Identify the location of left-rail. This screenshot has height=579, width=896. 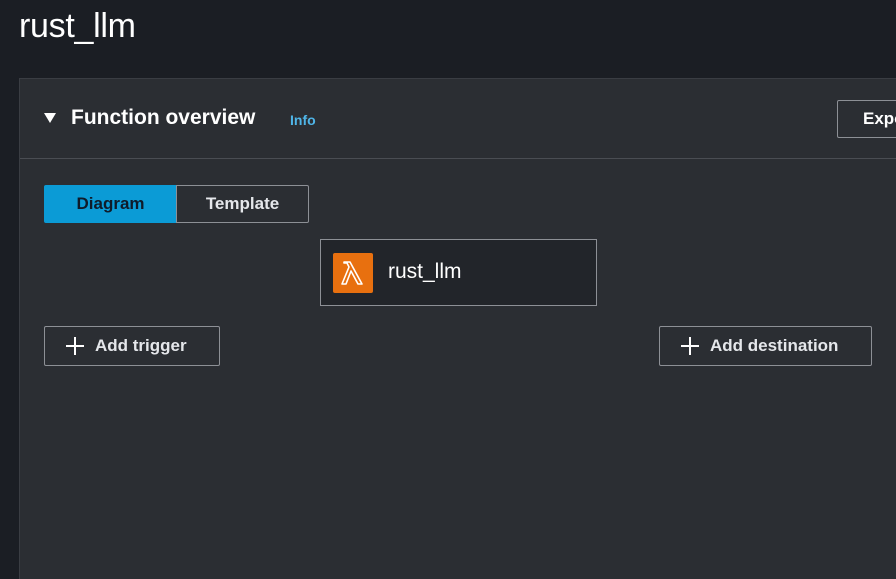
(9, 318).